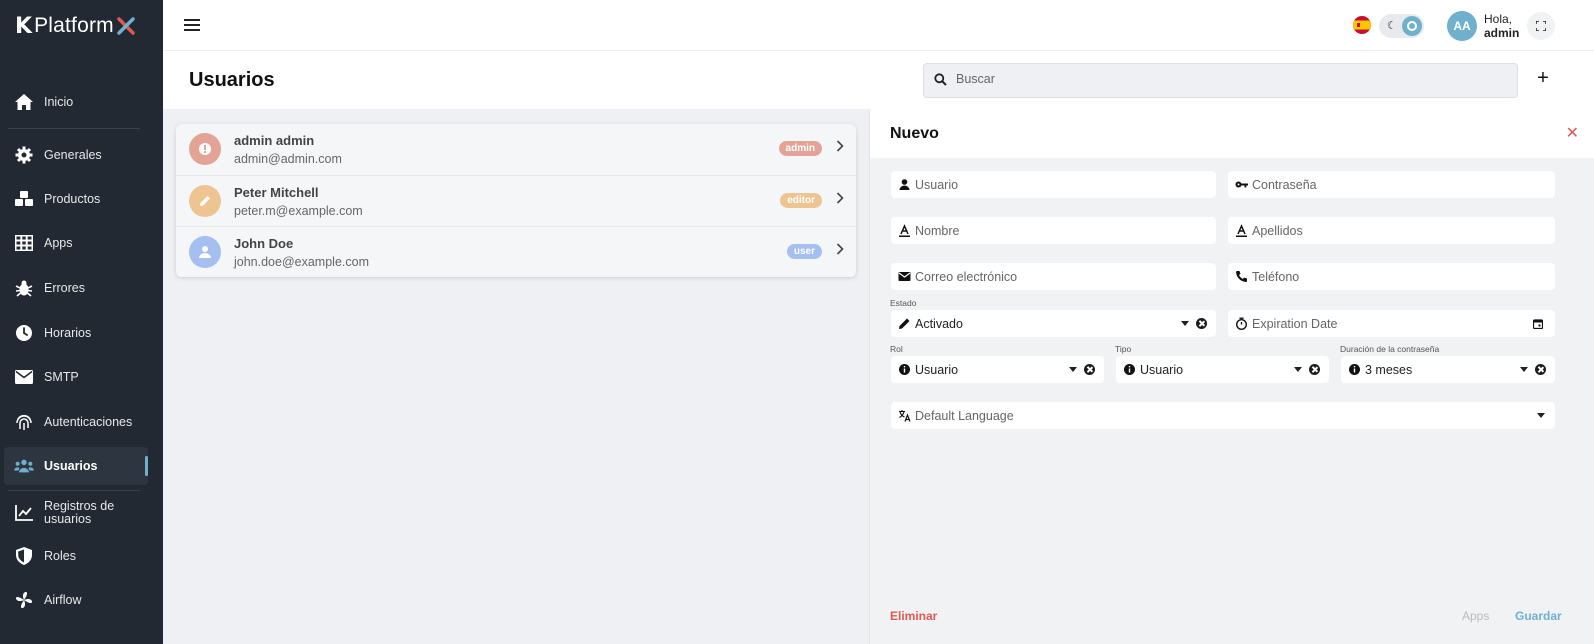  Describe the element at coordinates (24, 26) in the screenshot. I see `logo-k: K` at that location.